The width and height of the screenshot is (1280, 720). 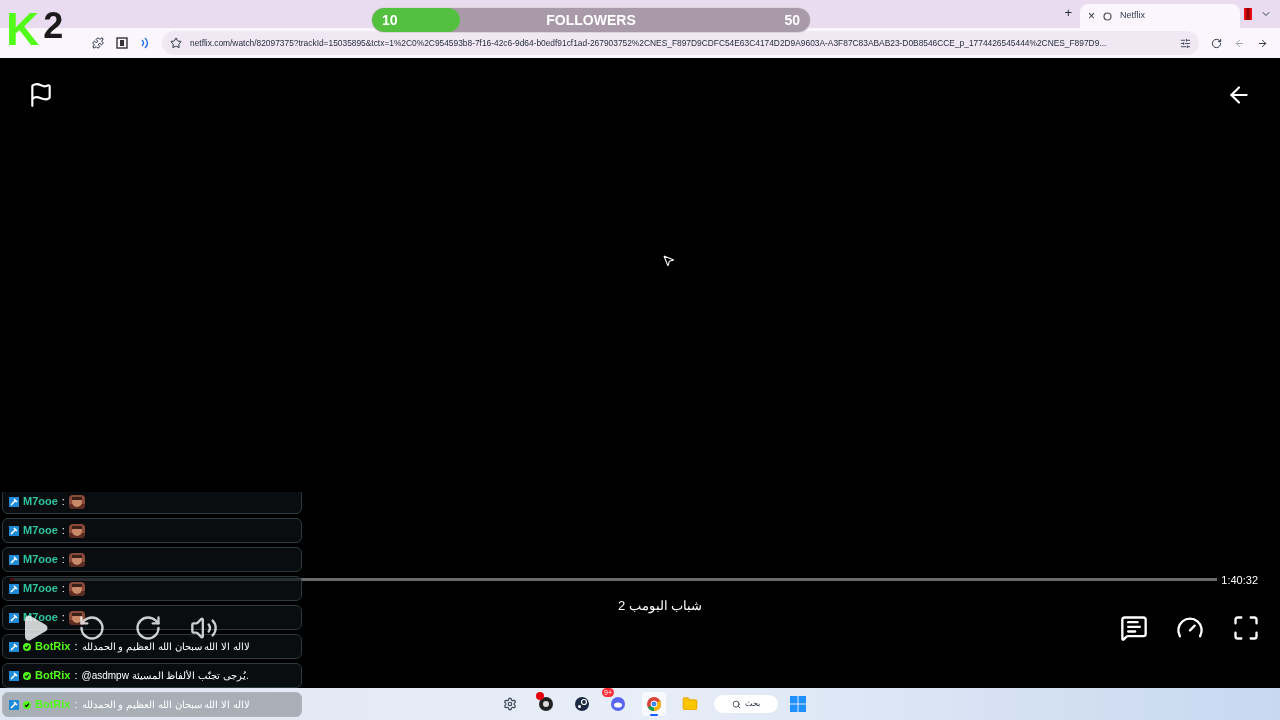 I want to click on new-tab-button: +, so click(x=1068, y=12).